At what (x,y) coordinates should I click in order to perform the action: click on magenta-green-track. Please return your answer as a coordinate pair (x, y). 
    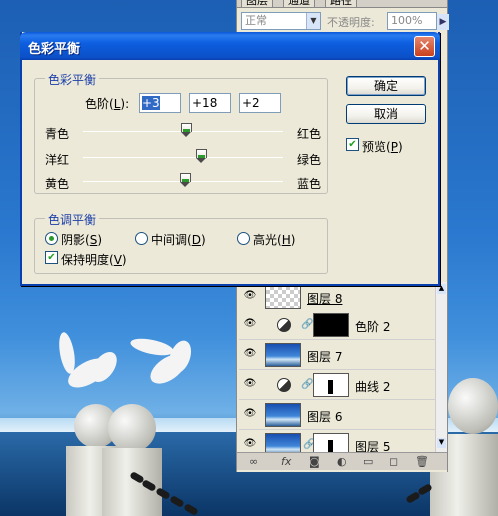
    Looking at the image, I should click on (183, 157).